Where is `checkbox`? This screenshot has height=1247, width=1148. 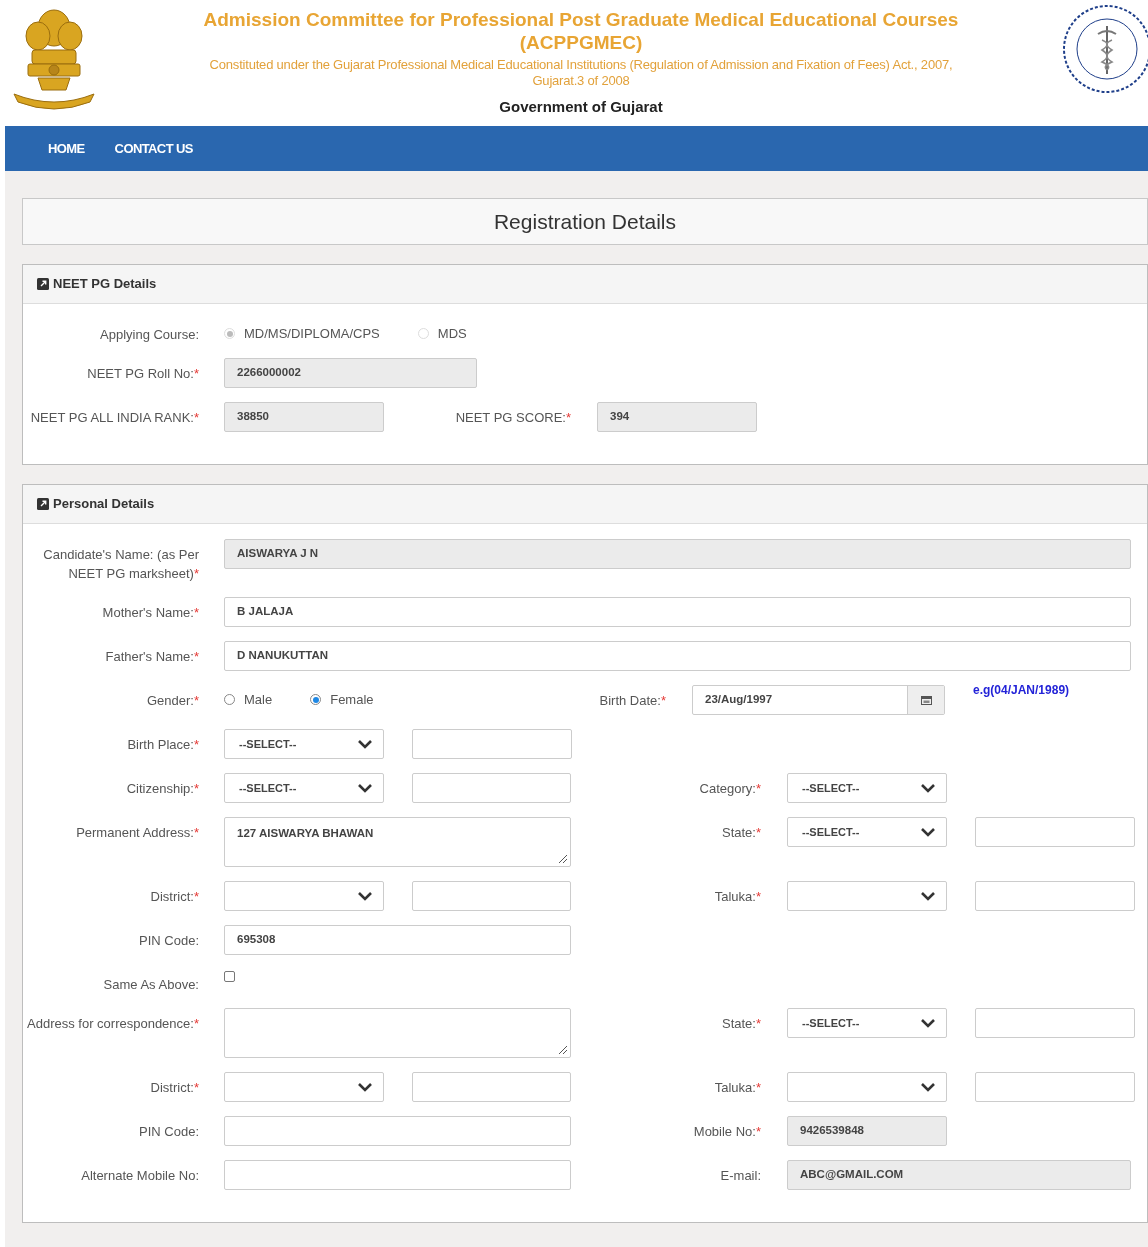 checkbox is located at coordinates (229, 976).